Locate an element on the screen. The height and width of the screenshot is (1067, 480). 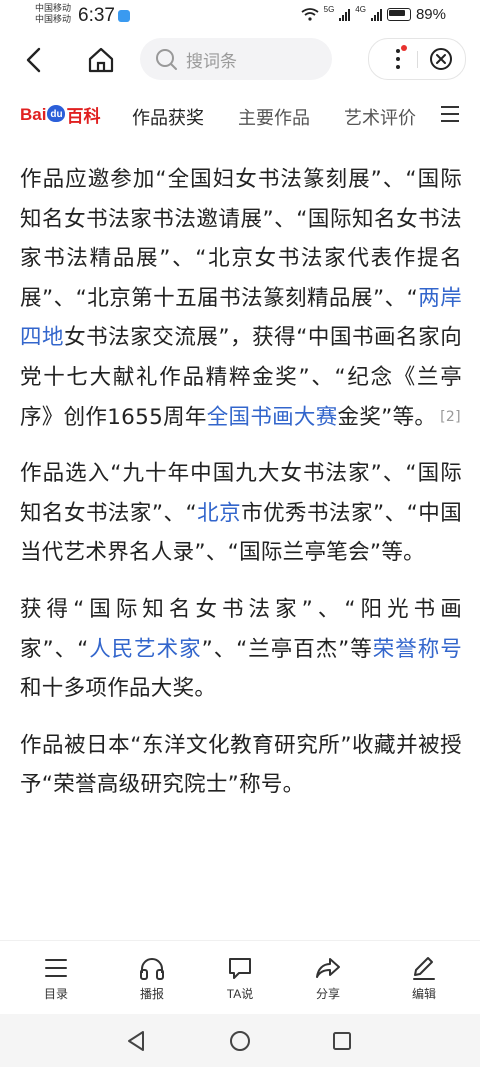
carrier-info: 中国移动 中国移动 is located at coordinates (53, 15).